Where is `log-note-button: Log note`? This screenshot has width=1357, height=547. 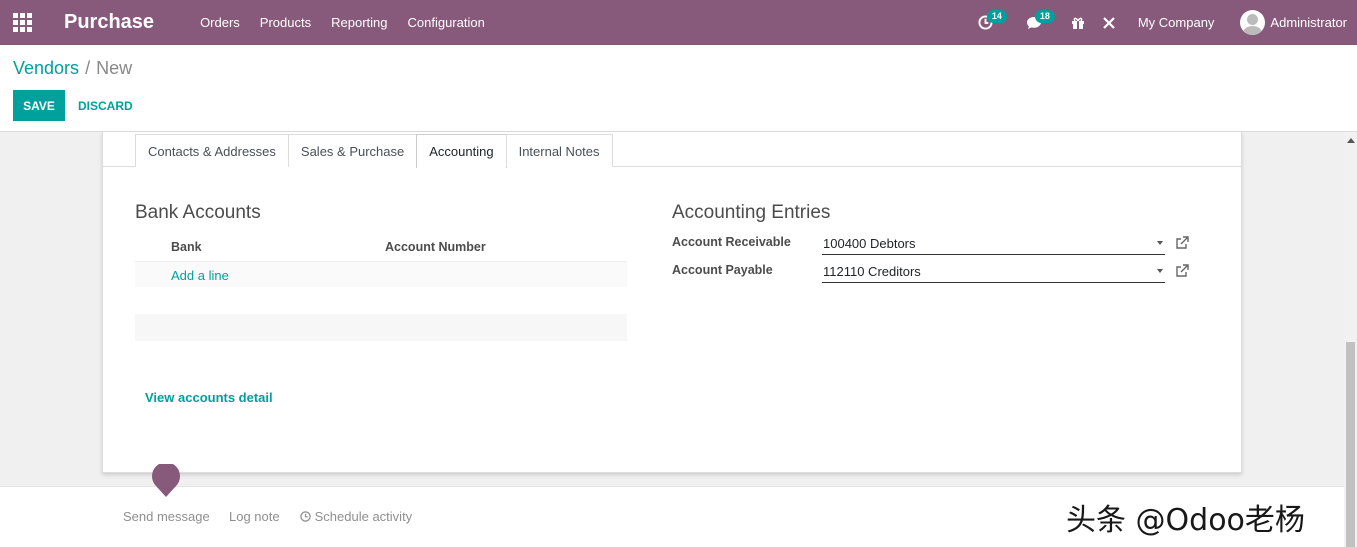
log-note-button: Log note is located at coordinates (254, 516).